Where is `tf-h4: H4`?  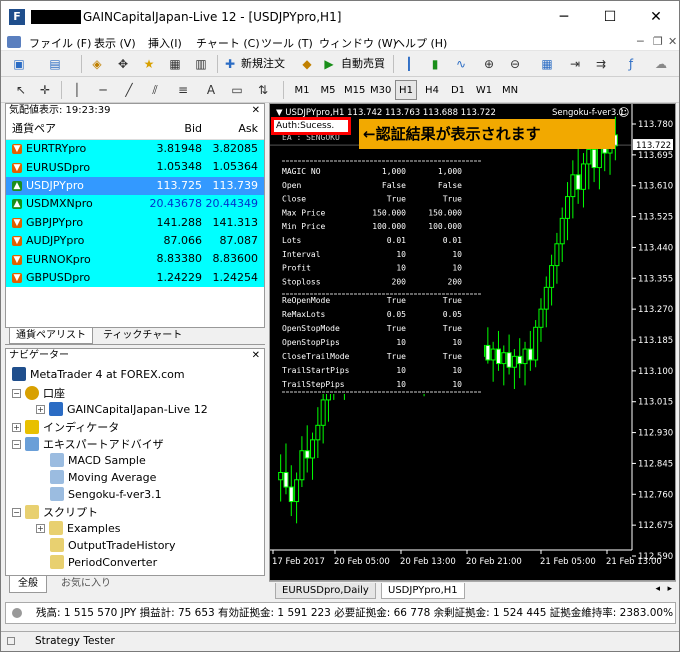 tf-h4: H4 is located at coordinates (432, 90).